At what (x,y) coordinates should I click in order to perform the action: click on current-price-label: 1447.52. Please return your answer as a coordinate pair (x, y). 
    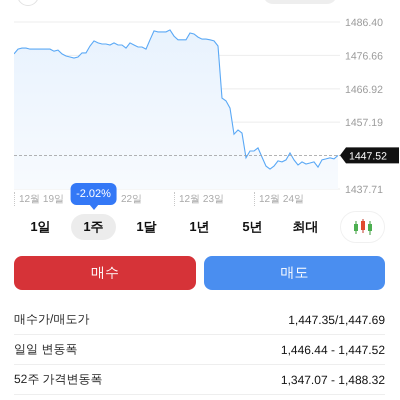
    Looking at the image, I should click on (368, 156).